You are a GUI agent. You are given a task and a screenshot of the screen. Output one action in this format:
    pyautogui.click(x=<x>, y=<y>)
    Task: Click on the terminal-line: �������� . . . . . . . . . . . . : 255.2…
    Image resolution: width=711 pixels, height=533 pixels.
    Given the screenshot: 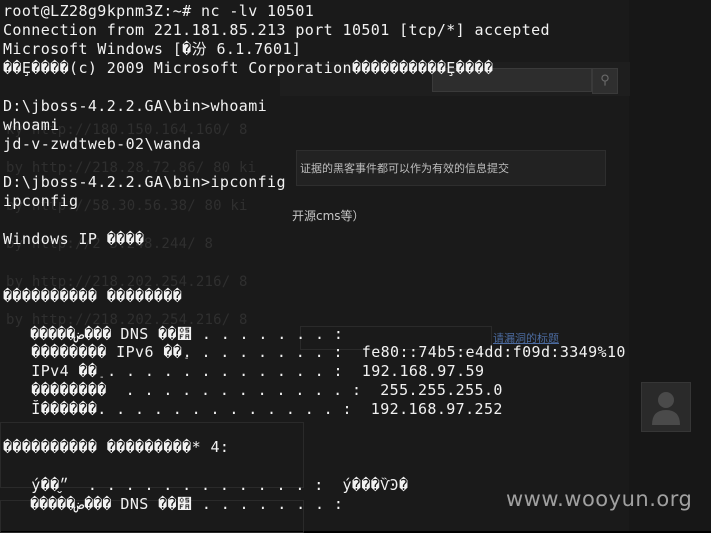 What is the action you would take?
    pyautogui.click(x=253, y=390)
    